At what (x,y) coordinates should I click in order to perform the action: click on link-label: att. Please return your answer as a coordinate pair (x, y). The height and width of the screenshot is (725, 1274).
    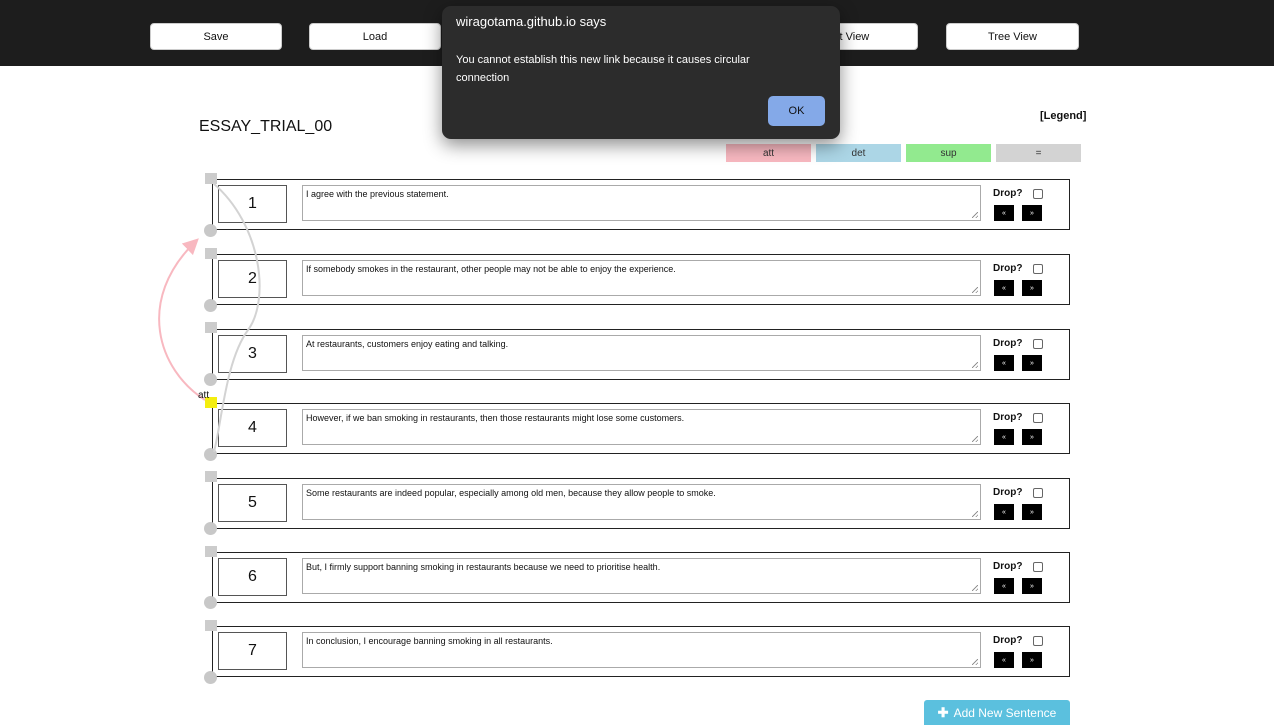
    Looking at the image, I should click on (204, 395).